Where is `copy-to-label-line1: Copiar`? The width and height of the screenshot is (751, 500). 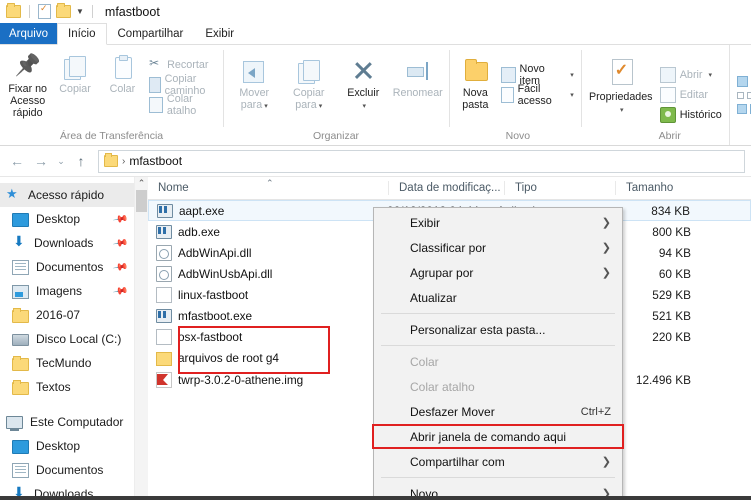 copy-to-label-line1: Copiar is located at coordinates (309, 93).